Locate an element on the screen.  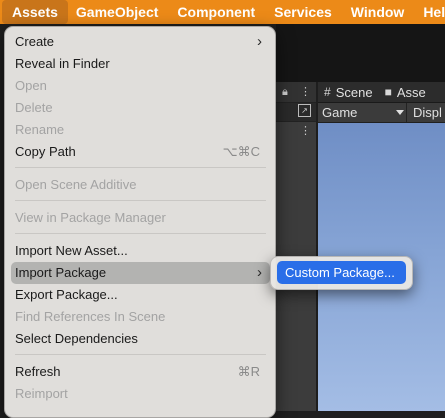
menu-window: Window is located at coordinates (376, 12).